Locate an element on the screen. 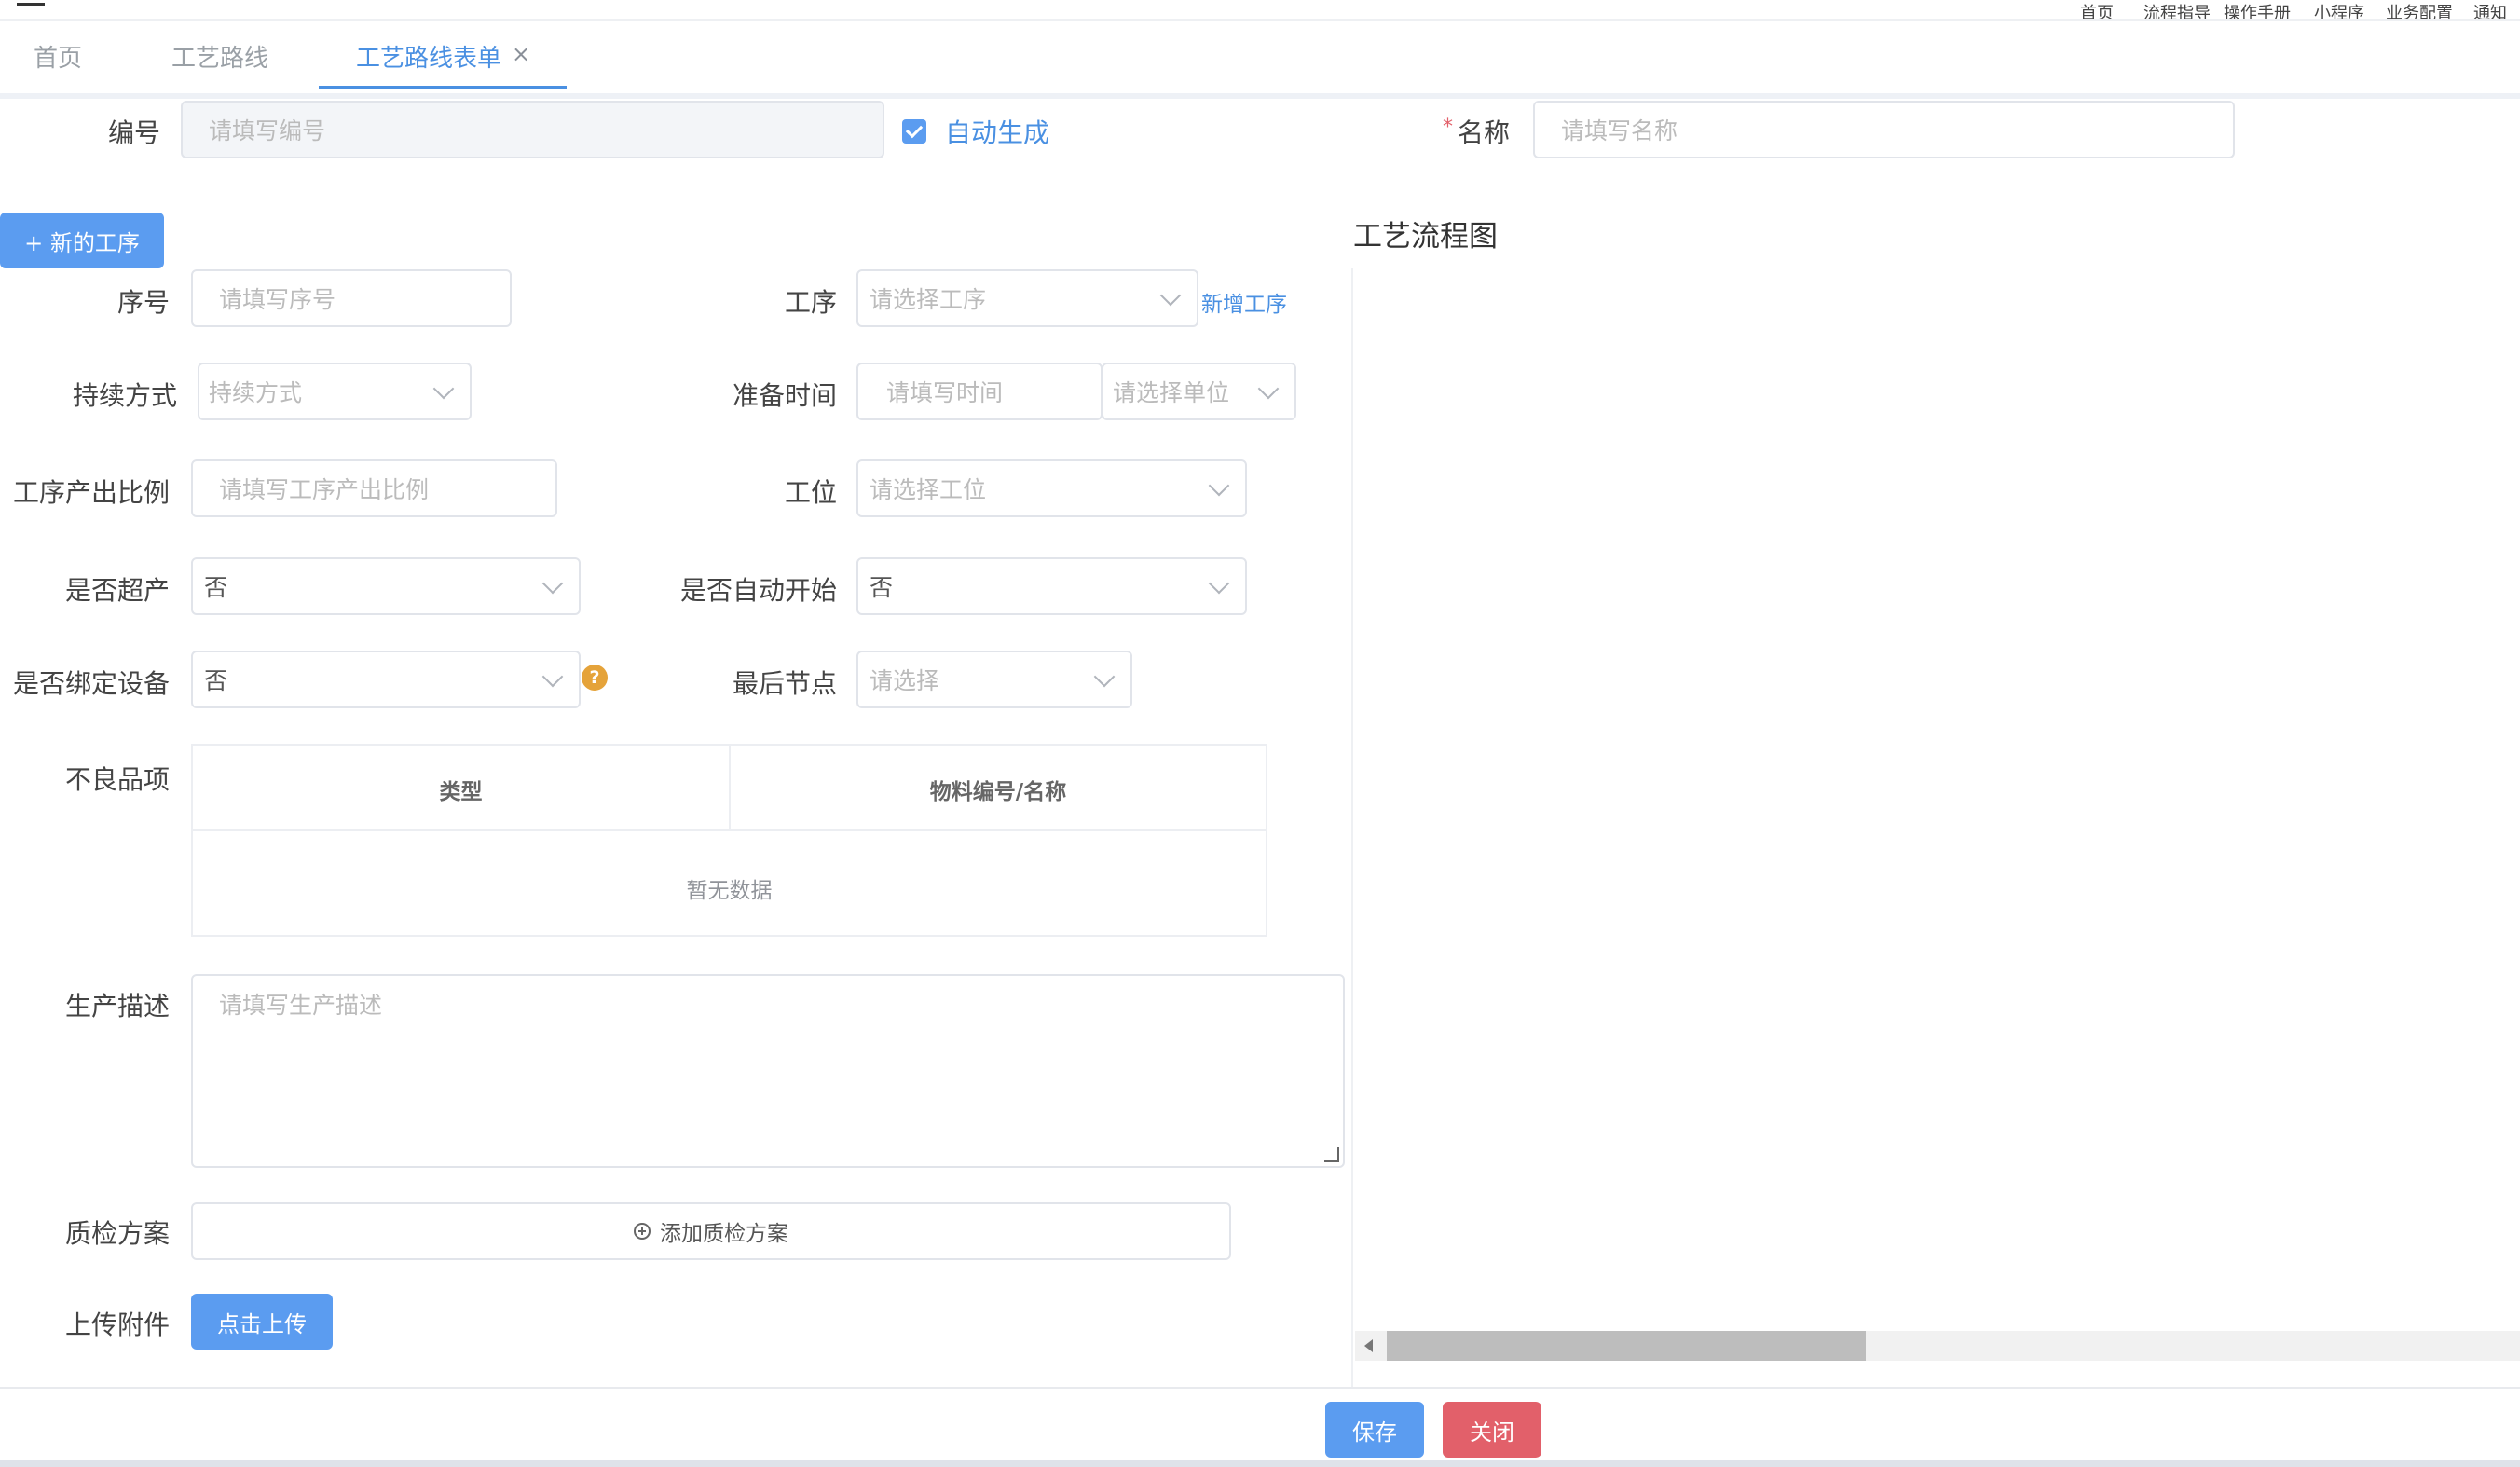  prep-time-placeholder: 请填写时间 is located at coordinates (945, 392).